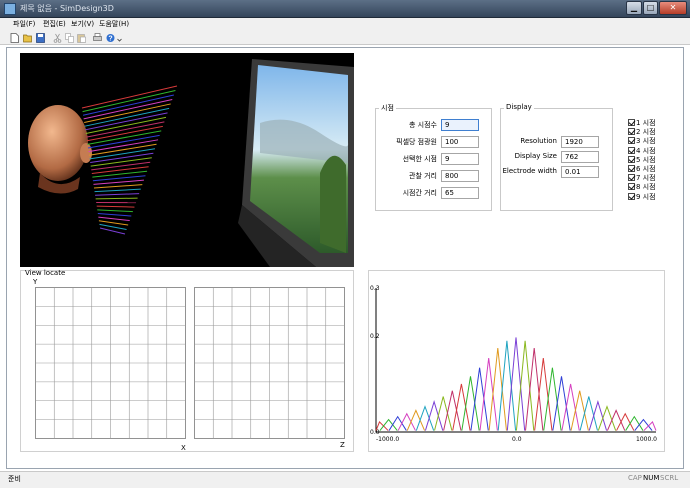 This screenshot has height=488, width=690. What do you see at coordinates (14, 38) in the screenshot?
I see `new-file-icon` at bounding box center [14, 38].